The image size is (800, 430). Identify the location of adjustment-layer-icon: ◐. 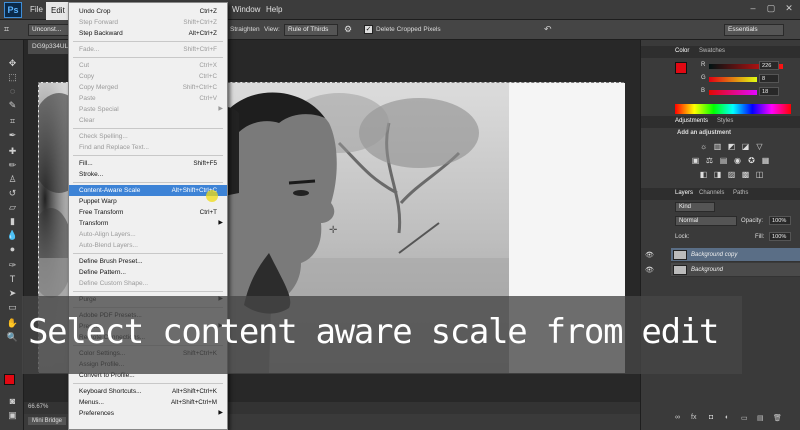
(727, 417).